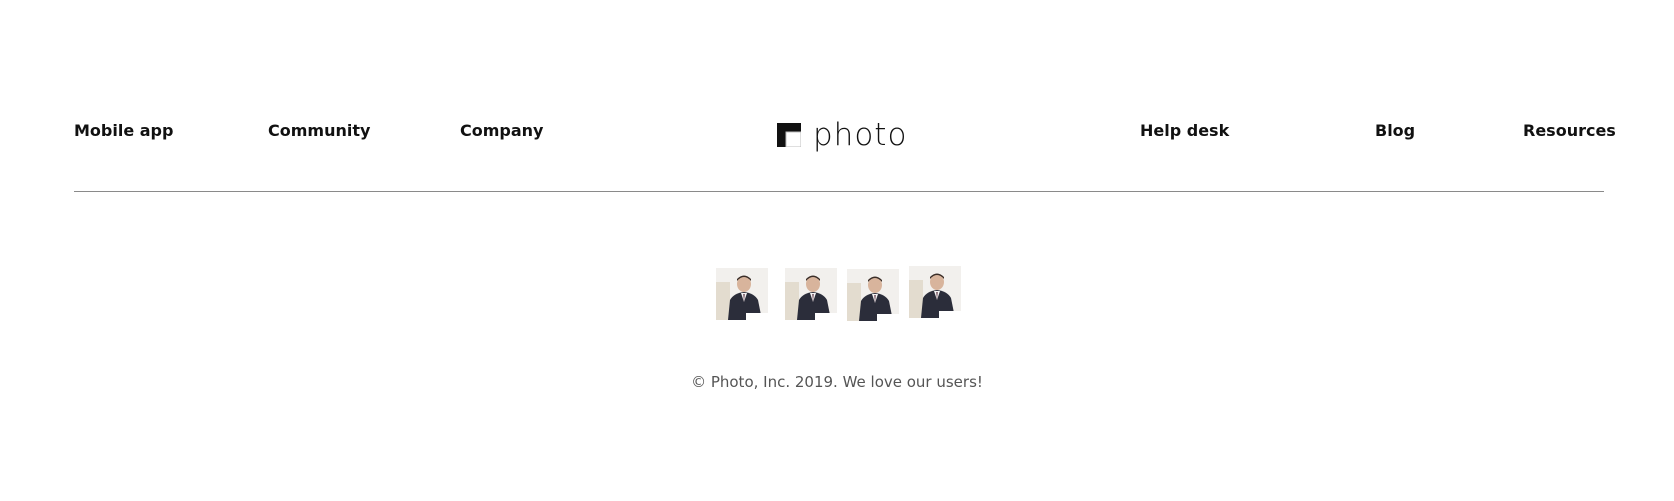 The width and height of the screenshot is (1674, 501). I want to click on footer-link-blog: Blog, so click(1395, 131).